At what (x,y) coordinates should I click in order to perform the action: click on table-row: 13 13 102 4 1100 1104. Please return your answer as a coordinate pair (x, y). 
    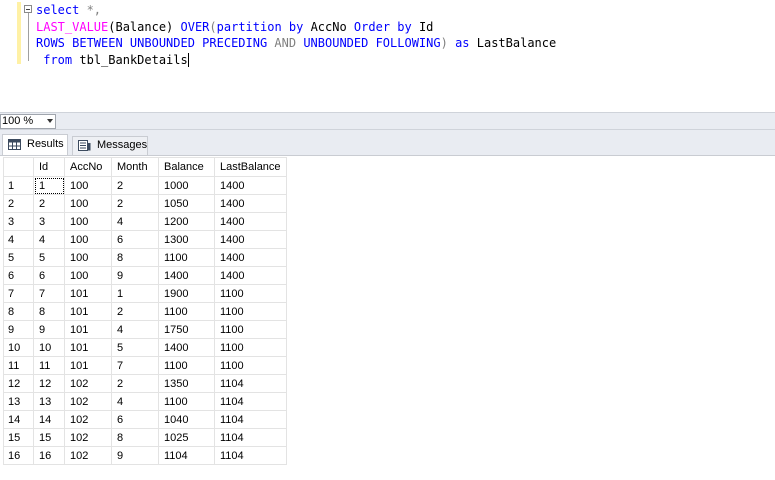
    Looking at the image, I should click on (145, 401).